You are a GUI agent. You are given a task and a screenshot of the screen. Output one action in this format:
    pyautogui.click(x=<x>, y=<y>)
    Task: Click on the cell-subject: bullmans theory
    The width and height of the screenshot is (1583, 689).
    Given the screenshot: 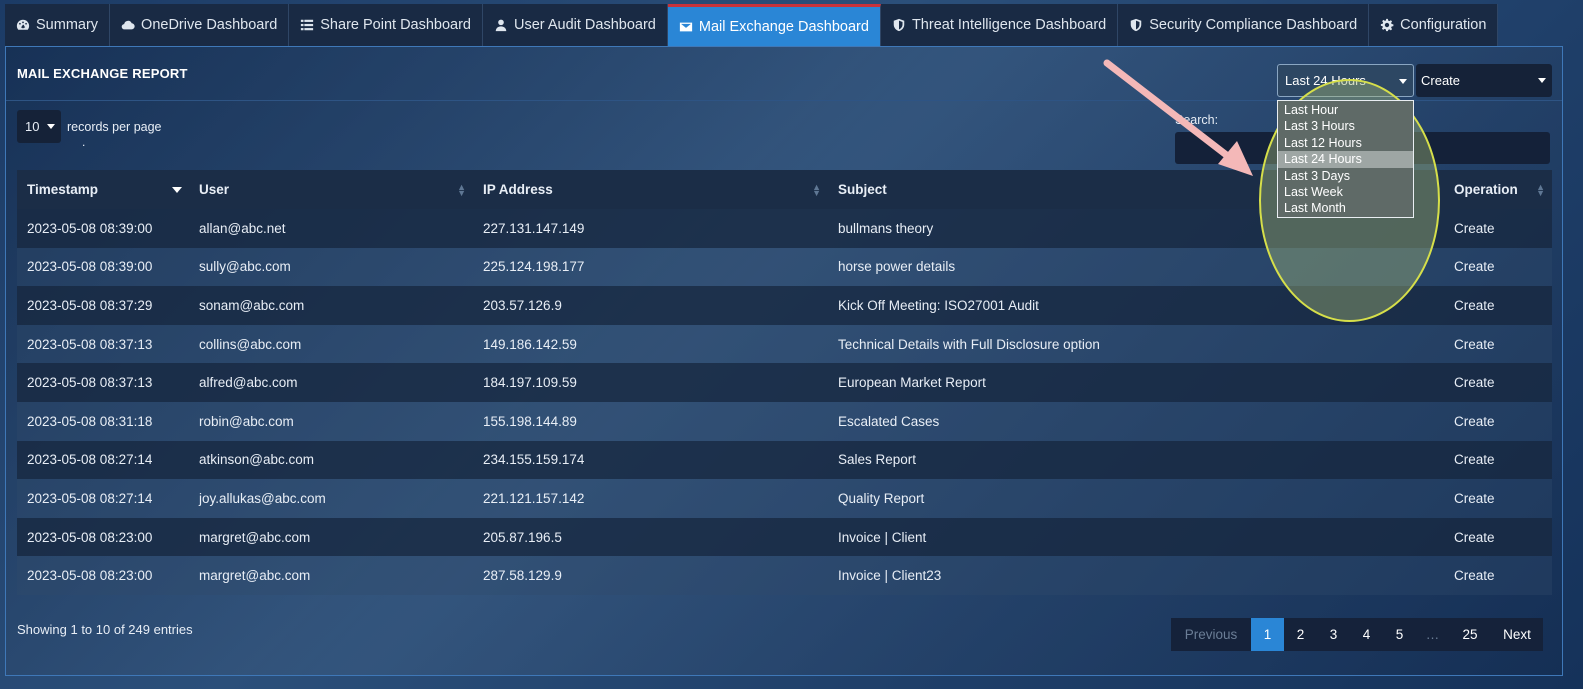 What is the action you would take?
    pyautogui.click(x=886, y=228)
    